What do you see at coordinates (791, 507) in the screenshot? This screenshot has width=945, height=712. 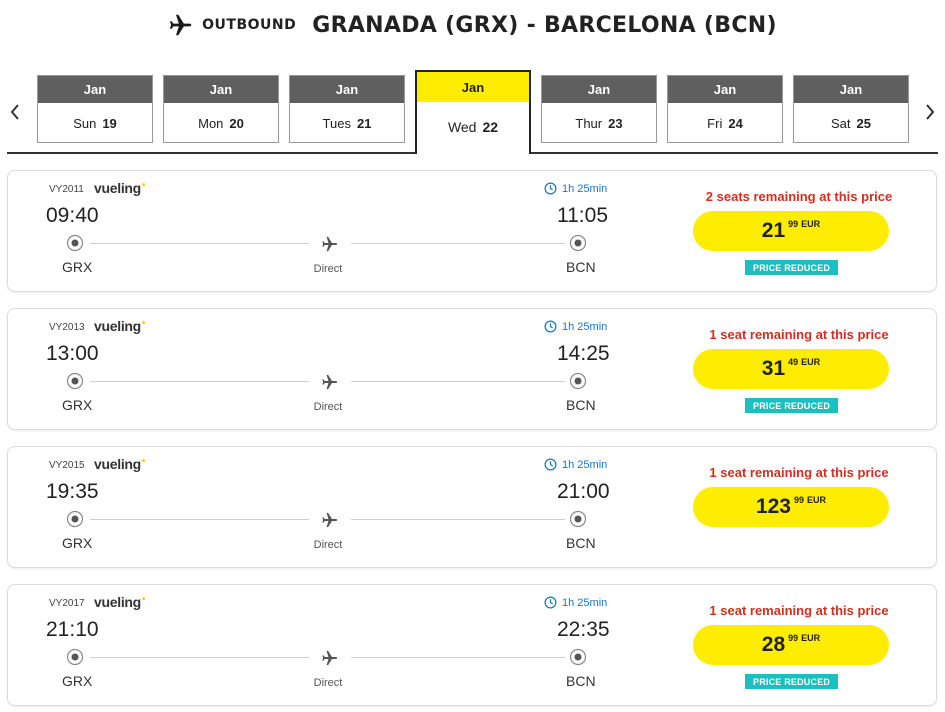 I see `price-button: 123 99 EUR` at bounding box center [791, 507].